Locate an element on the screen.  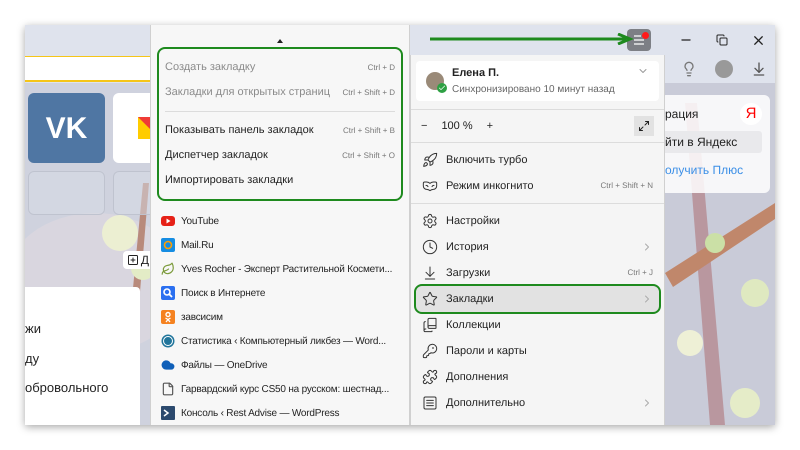
more-icon is located at coordinates (430, 403).